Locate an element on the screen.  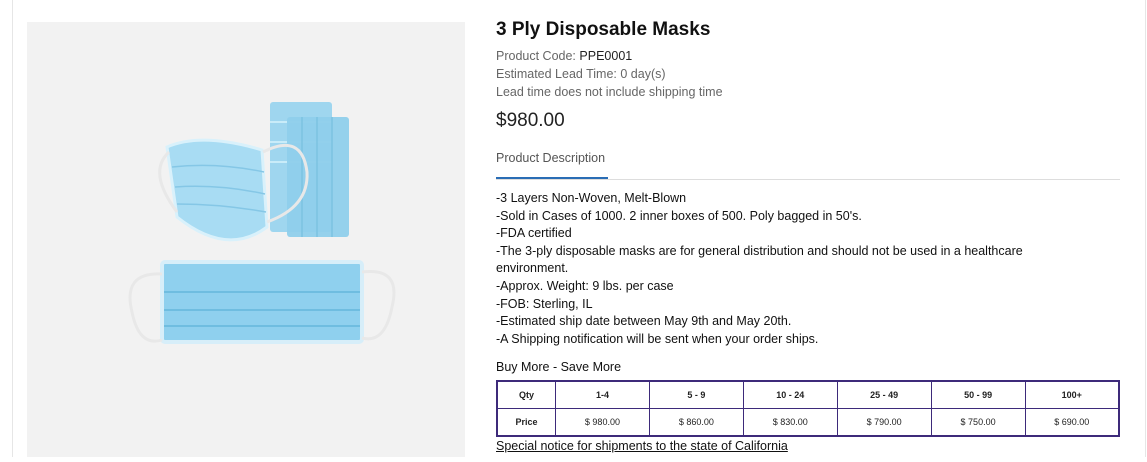
description-line: -3 Layers Non-Woven, Melt-Blown is located at coordinates (591, 198).